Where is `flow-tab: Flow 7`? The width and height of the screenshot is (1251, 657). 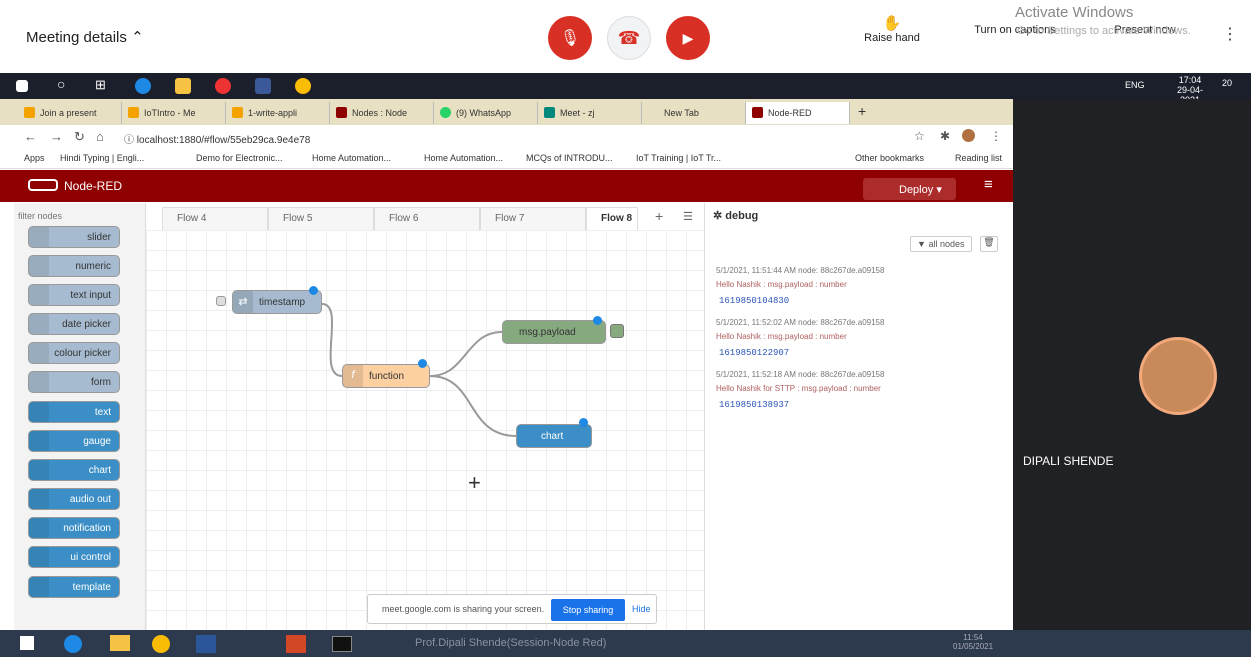
flow-tab: Flow 7 is located at coordinates (533, 218).